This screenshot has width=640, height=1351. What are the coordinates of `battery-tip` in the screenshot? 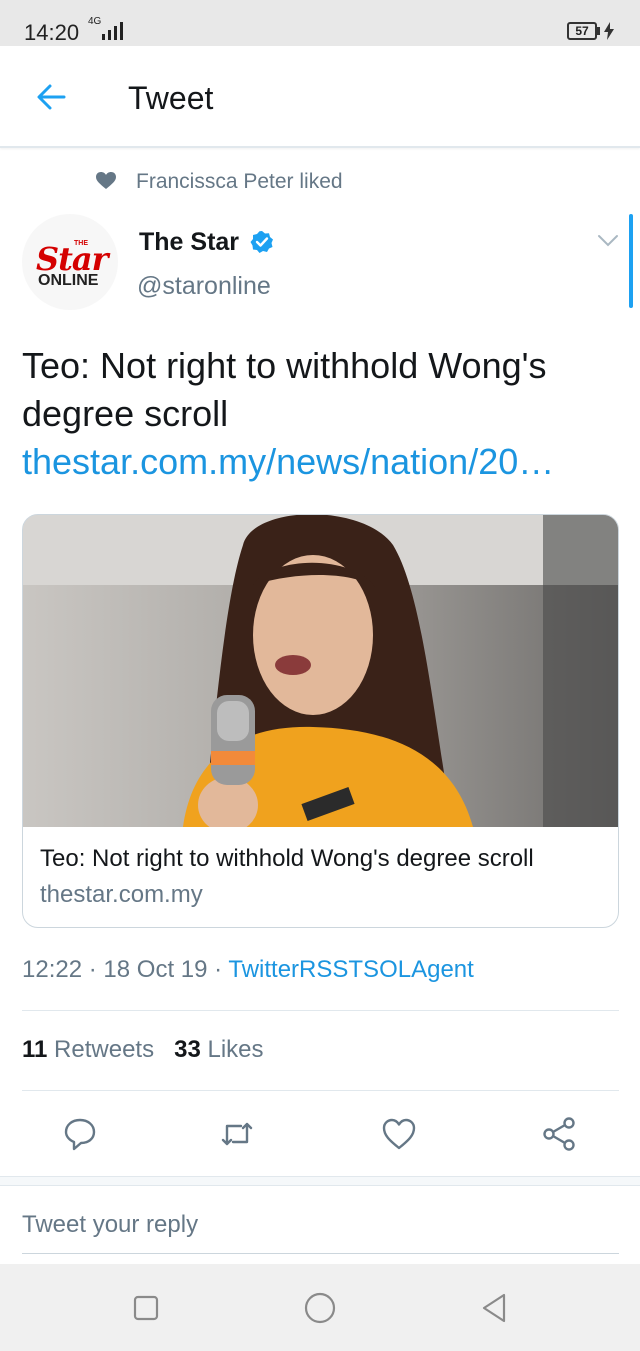 It's located at (598, 31).